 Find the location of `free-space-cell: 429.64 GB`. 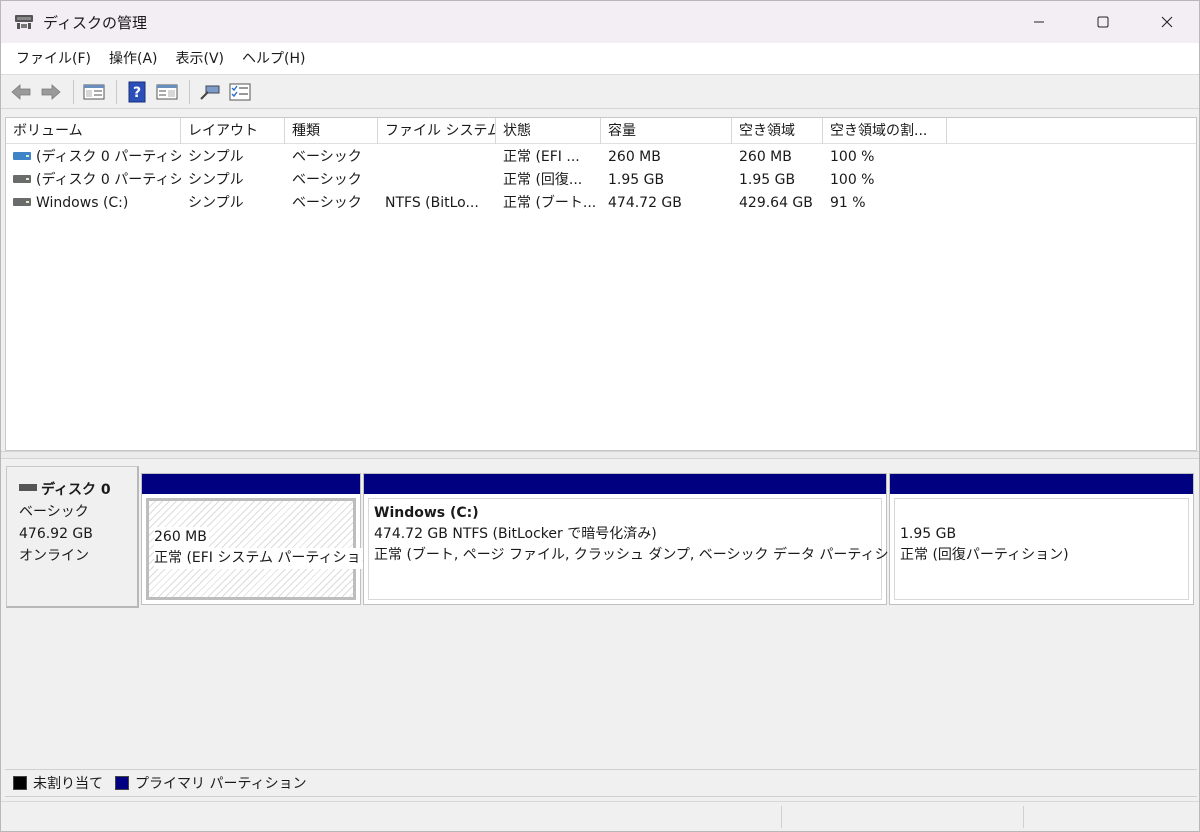

free-space-cell: 429.64 GB is located at coordinates (776, 203).